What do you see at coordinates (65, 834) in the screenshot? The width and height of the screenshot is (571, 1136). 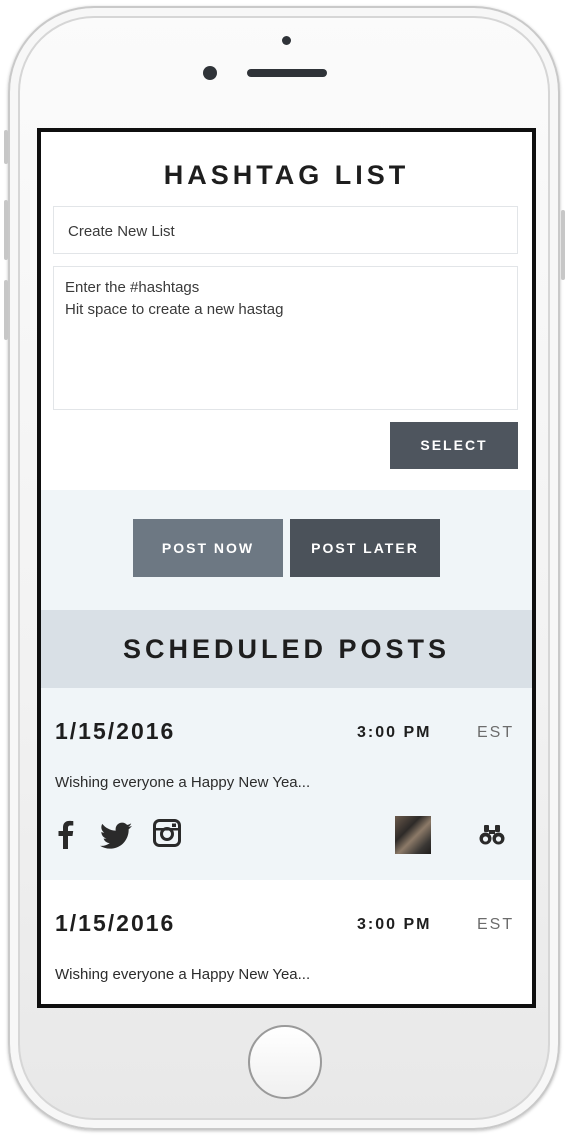 I see `facebook-icon` at bounding box center [65, 834].